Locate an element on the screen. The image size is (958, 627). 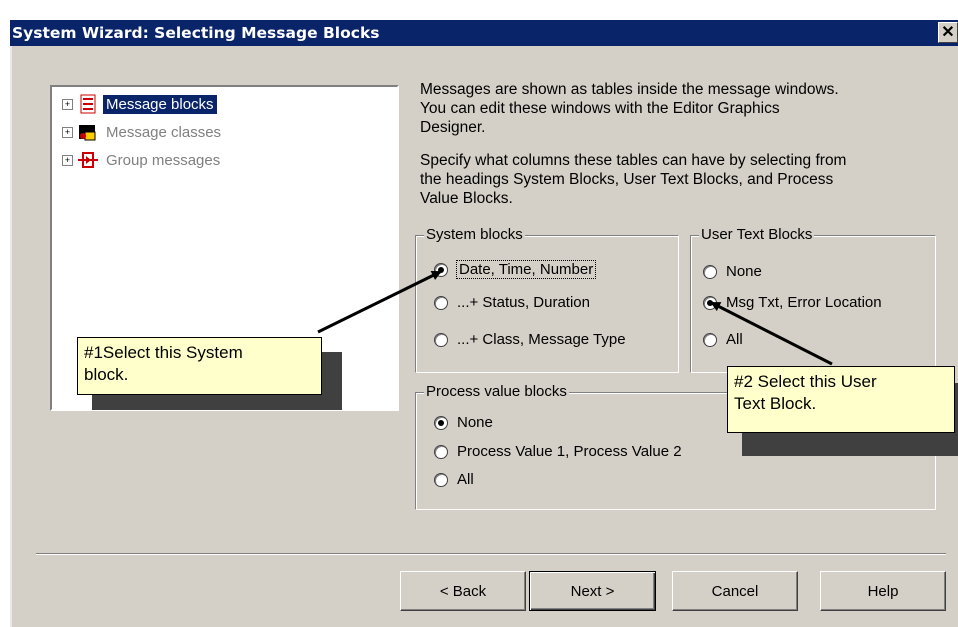
process-option-all: All is located at coordinates (454, 479).